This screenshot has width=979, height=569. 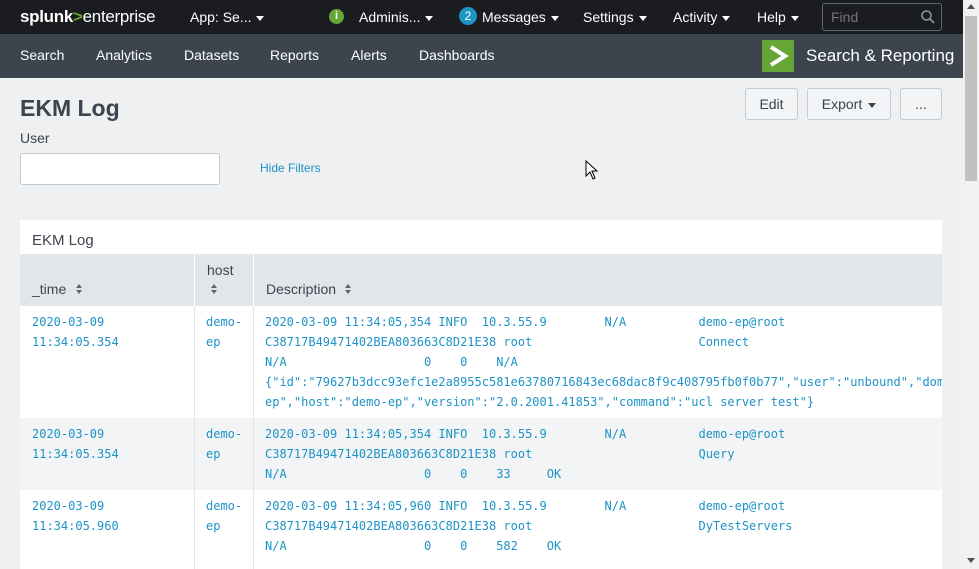 I want to click on activity-menu: Activity, so click(x=702, y=17).